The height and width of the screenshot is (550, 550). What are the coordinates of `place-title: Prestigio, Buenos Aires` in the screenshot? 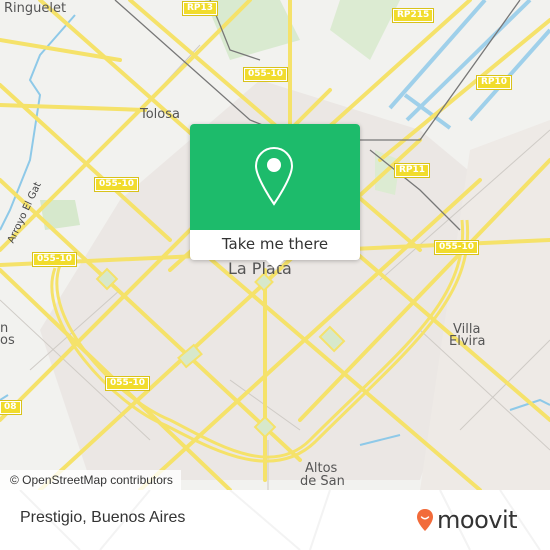 It's located at (103, 517).